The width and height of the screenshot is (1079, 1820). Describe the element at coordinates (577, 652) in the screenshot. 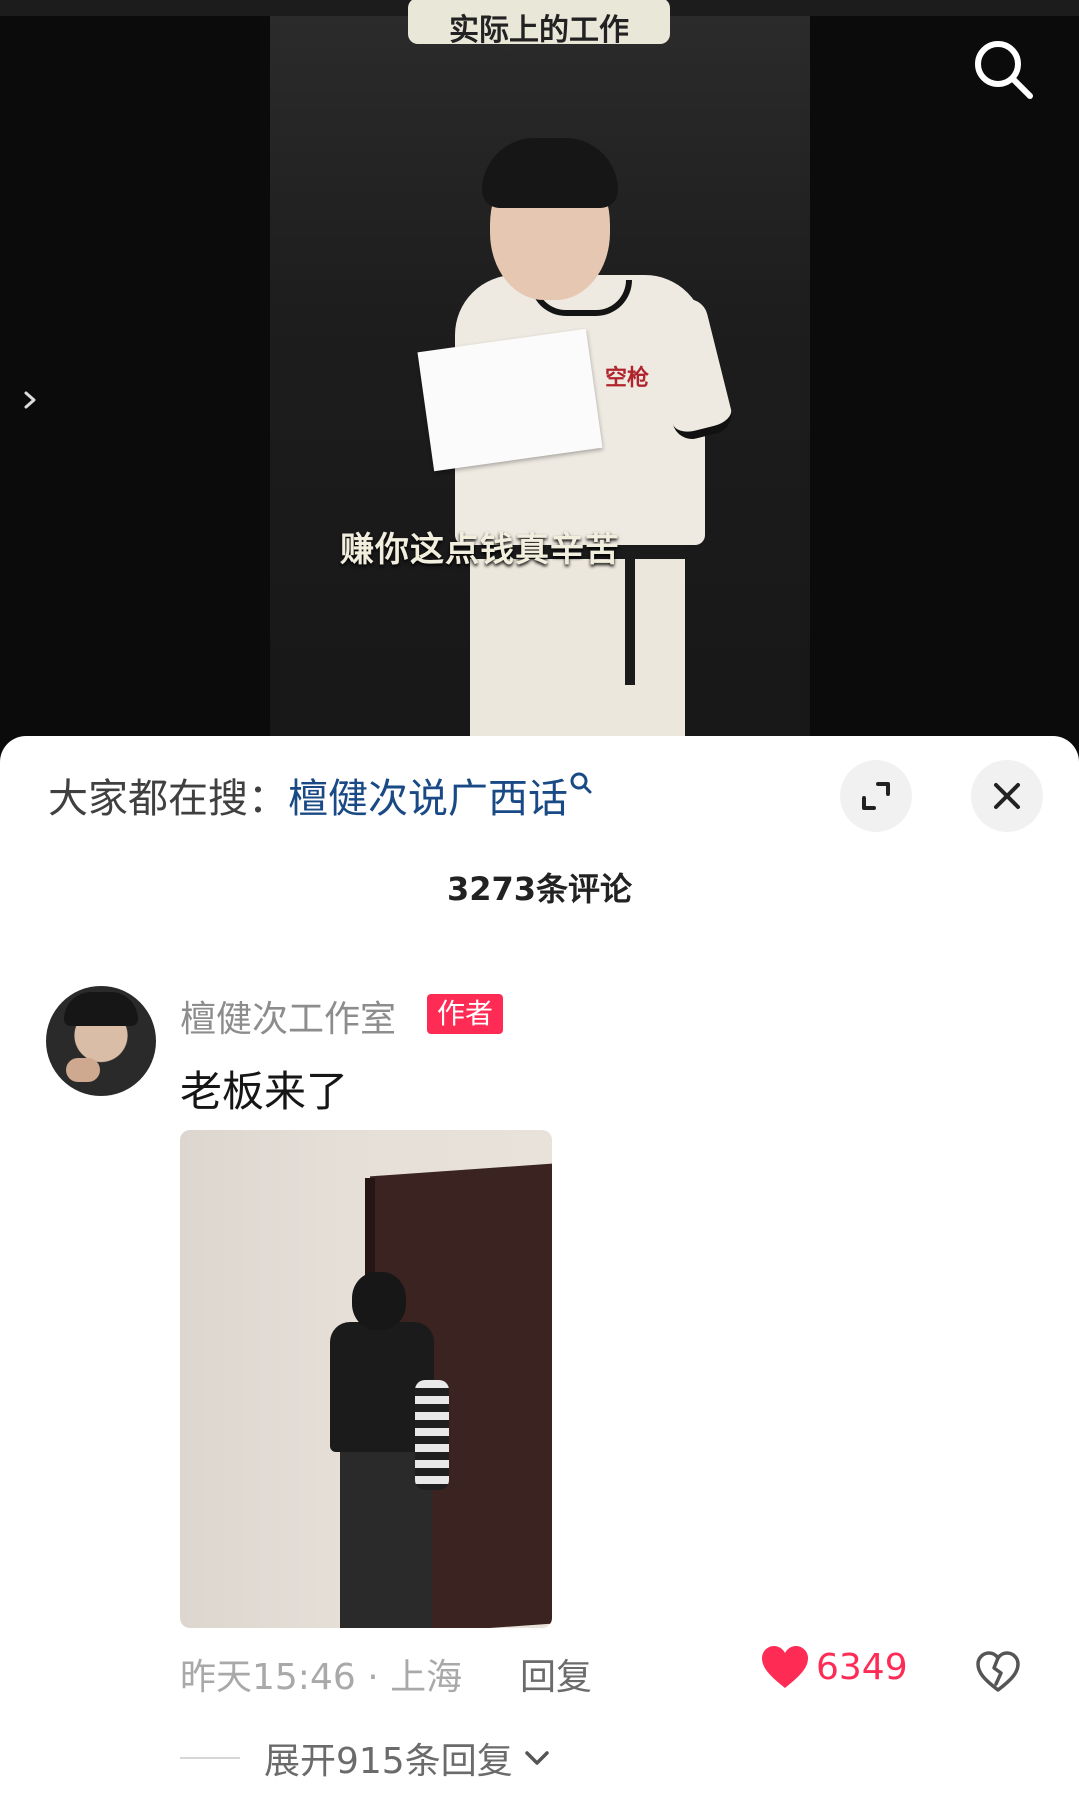

I see `video-figure-pants` at that location.